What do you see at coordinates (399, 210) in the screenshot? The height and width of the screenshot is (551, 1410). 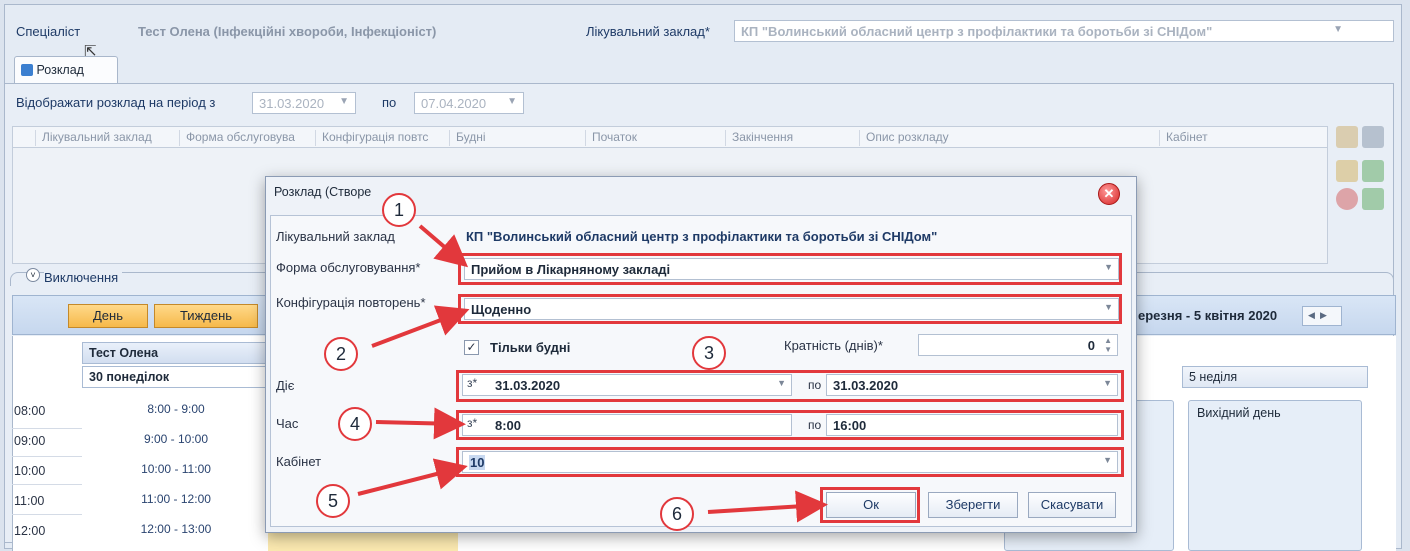 I see `annotation-marker: 1` at bounding box center [399, 210].